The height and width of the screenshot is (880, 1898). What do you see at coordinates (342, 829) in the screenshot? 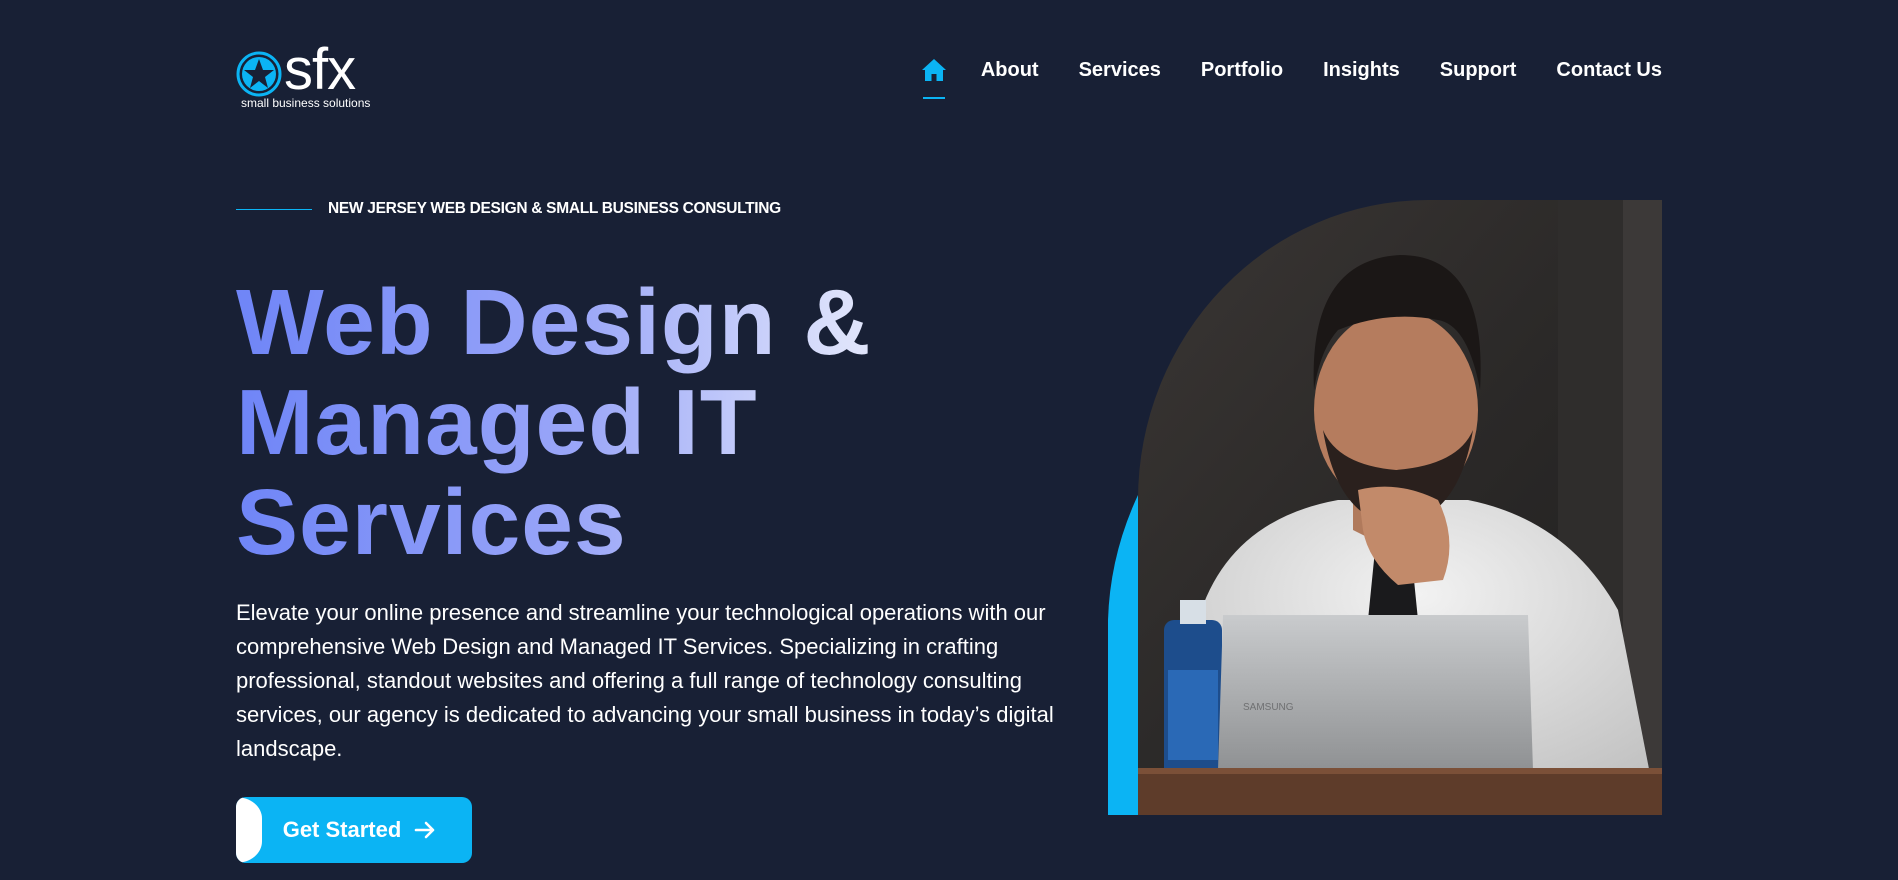
I see `get-started-label: Get Started` at bounding box center [342, 829].